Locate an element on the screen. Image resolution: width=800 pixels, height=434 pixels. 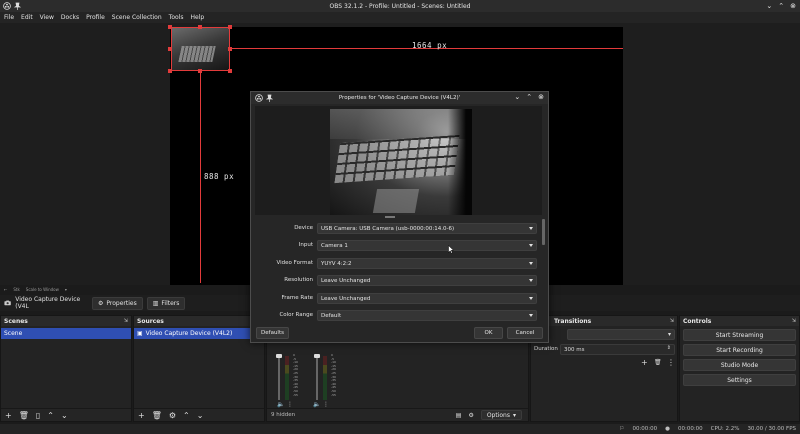
more-icon: ⋮ is located at coordinates (671, 362).